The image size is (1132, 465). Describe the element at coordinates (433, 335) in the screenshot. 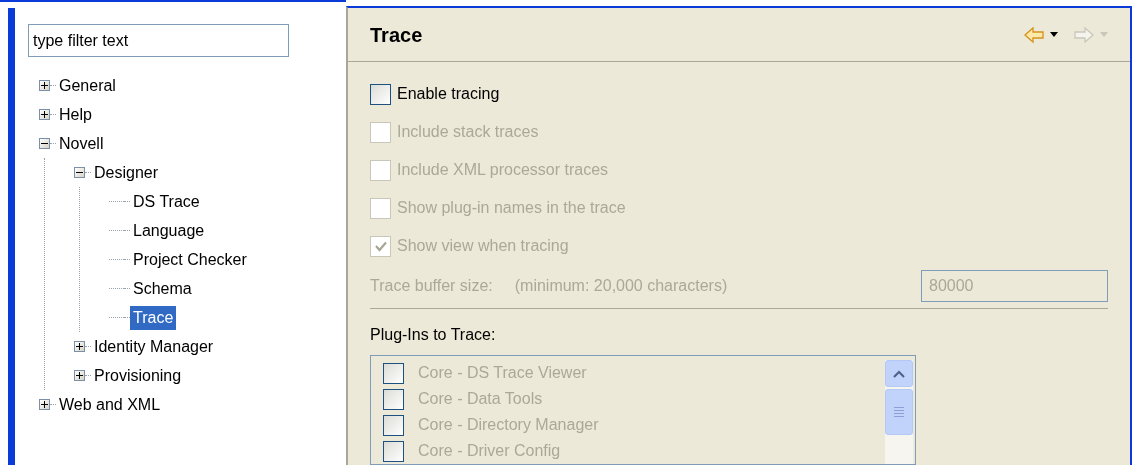

I see `plugins-label: Plug-Ins to Trace:` at that location.